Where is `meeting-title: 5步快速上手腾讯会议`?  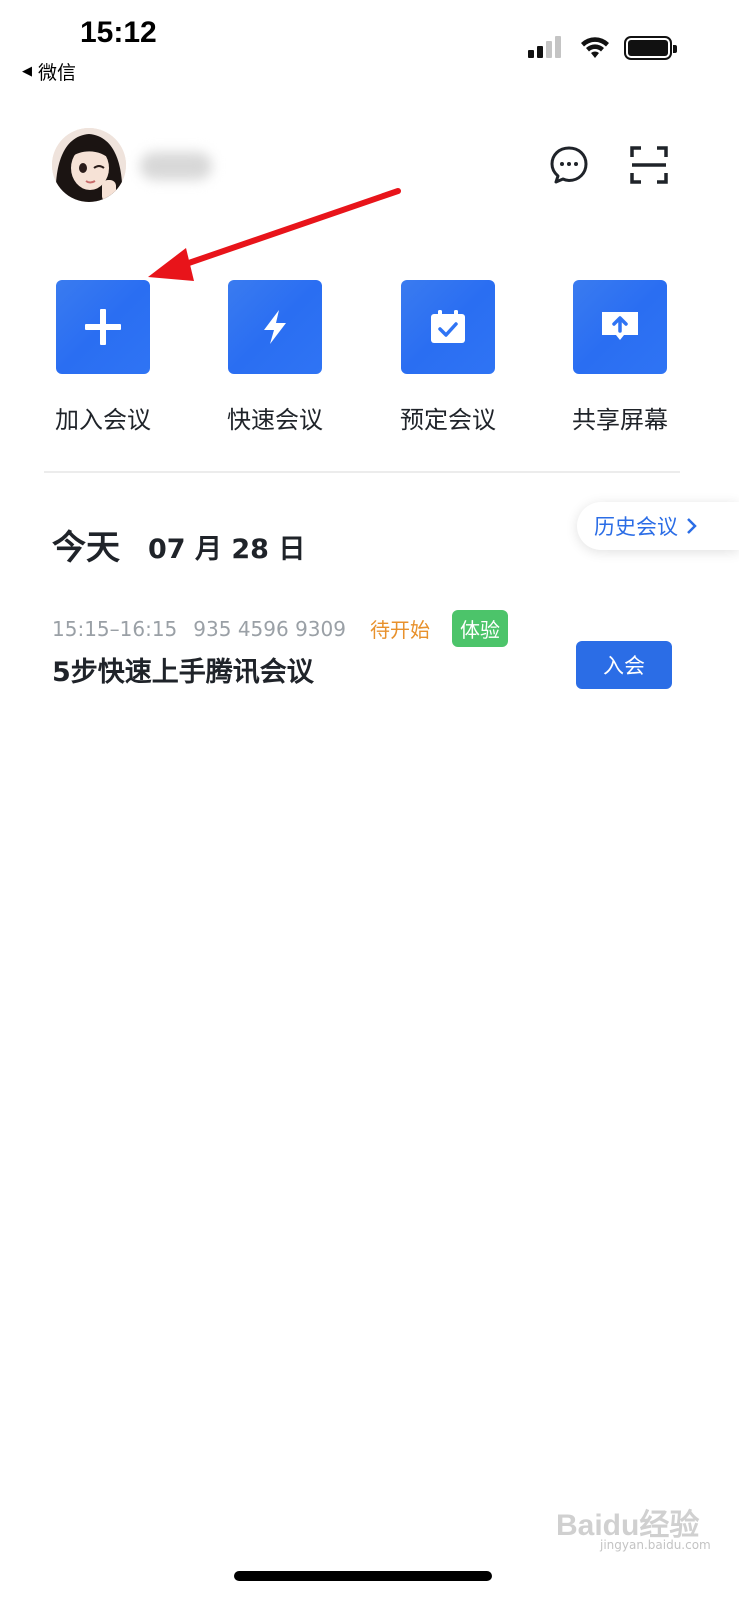 meeting-title: 5步快速上手腾讯会议 is located at coordinates (183, 669).